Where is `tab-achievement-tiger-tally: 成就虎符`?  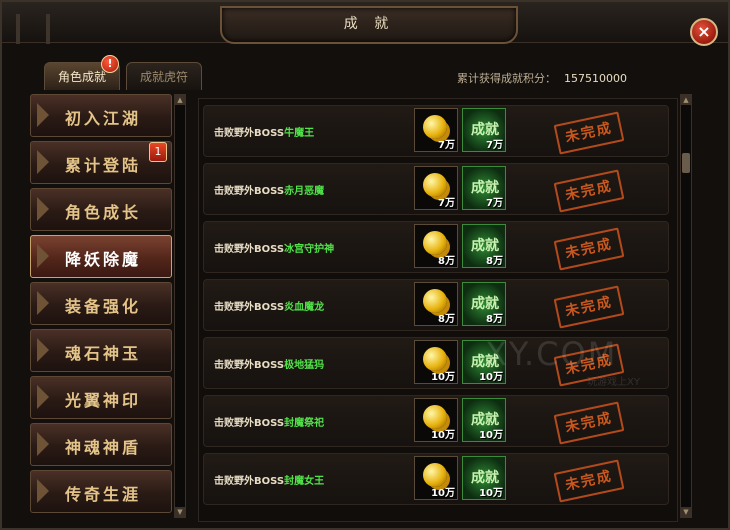
tab-achievement-tiger-tally: 成就虎符 is located at coordinates (164, 76).